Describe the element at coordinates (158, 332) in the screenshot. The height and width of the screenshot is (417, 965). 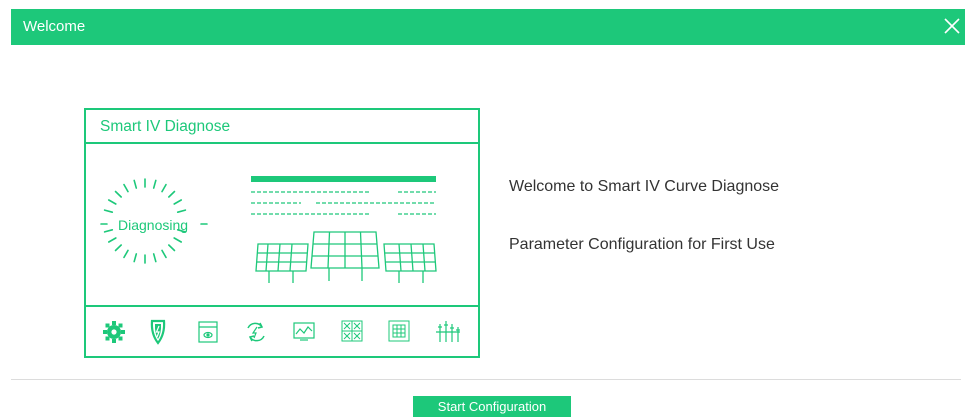
I see `shield-icon` at that location.